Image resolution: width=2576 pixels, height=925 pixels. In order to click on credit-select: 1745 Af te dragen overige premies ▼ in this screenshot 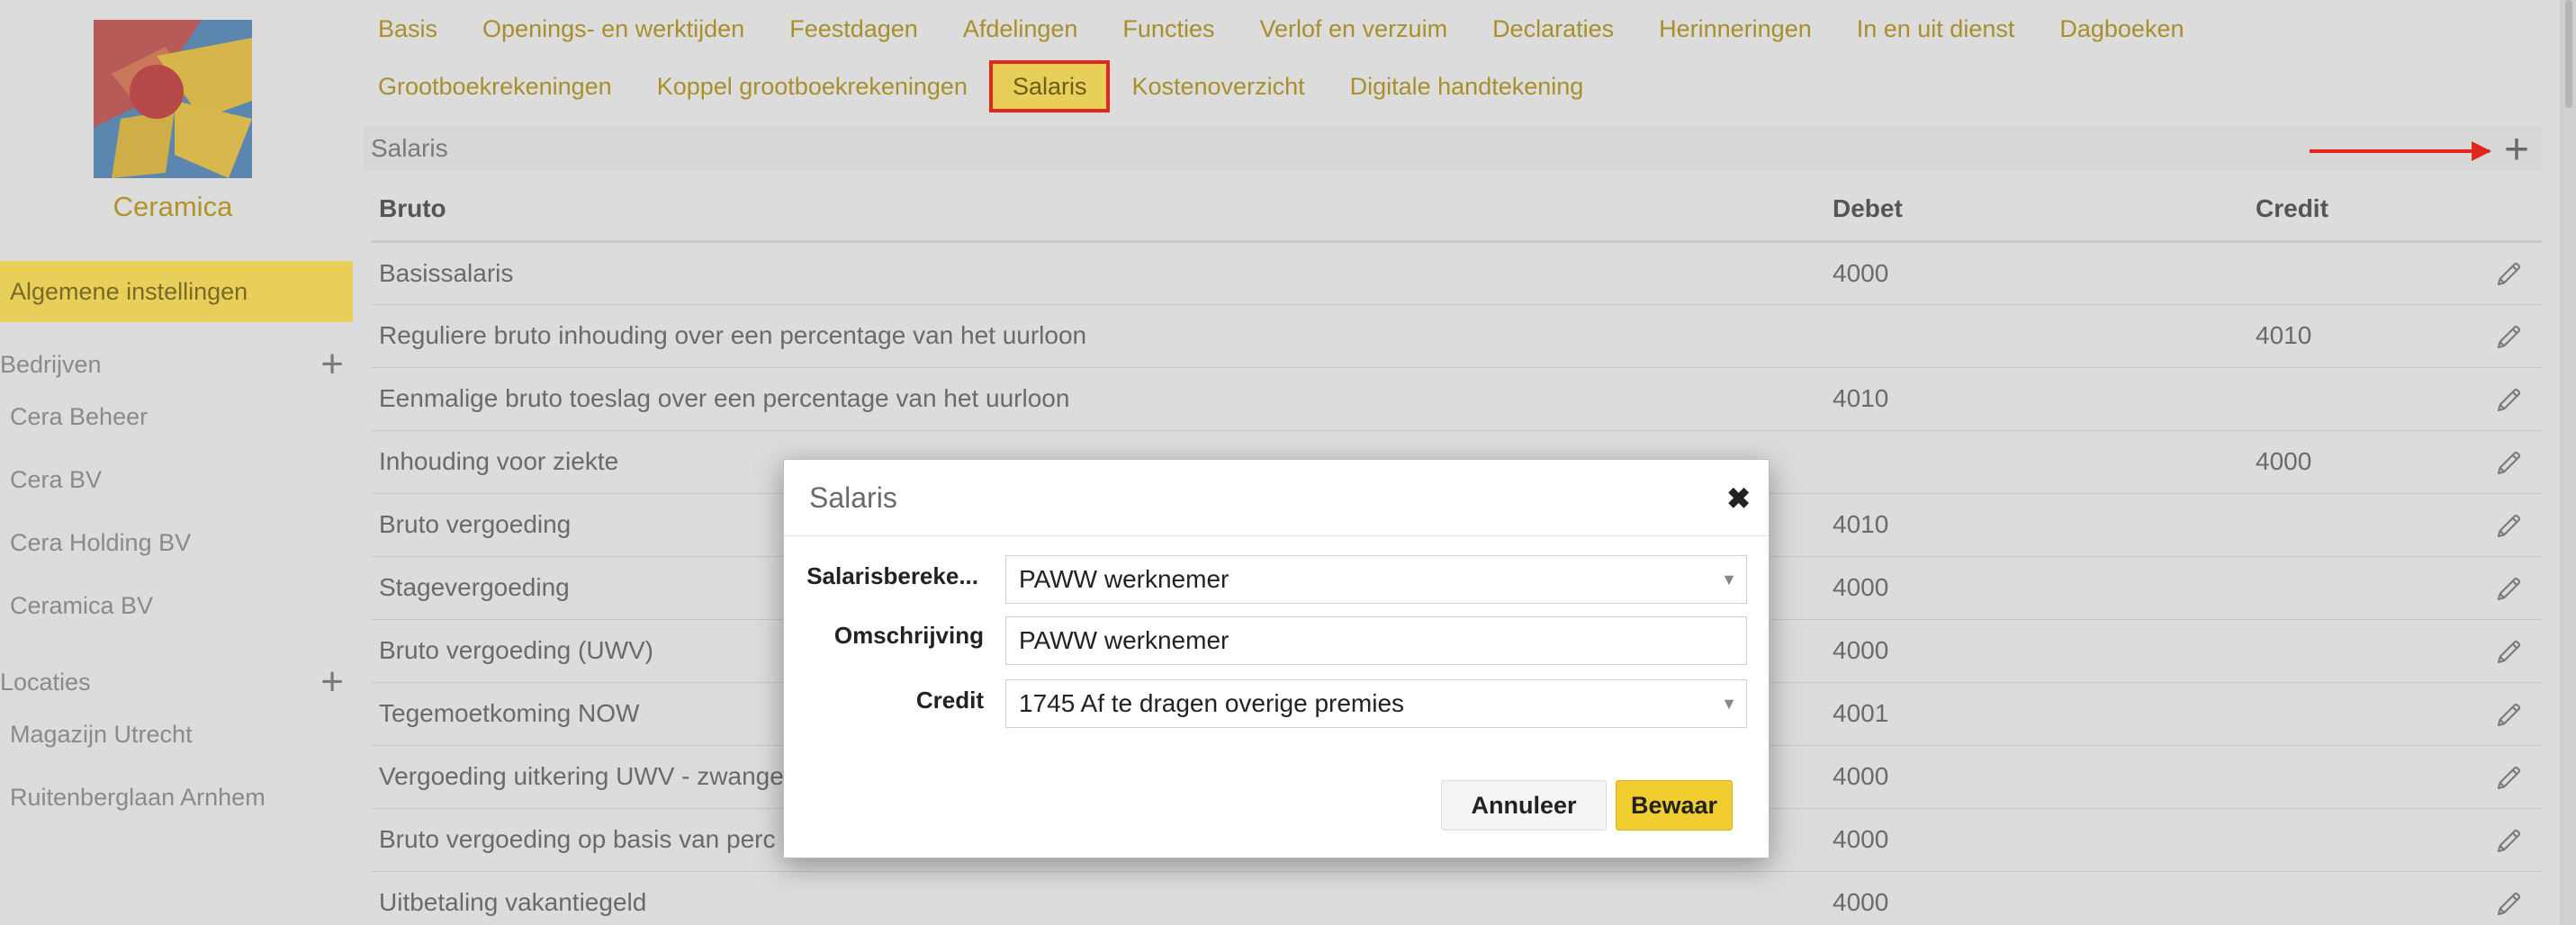, I will do `click(1376, 703)`.